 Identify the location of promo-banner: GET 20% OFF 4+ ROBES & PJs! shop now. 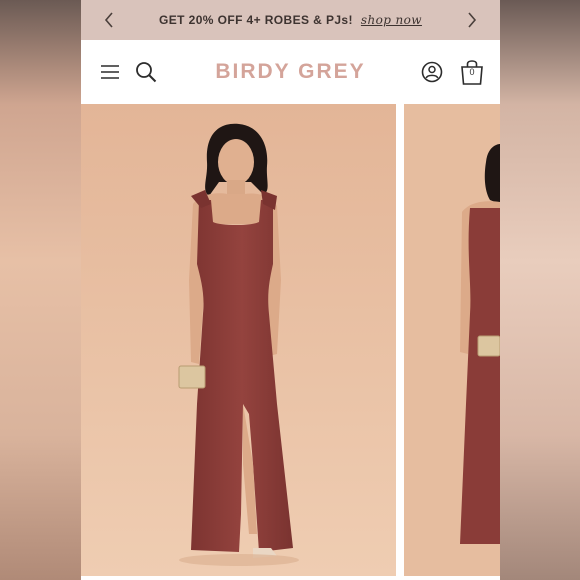
(290, 20).